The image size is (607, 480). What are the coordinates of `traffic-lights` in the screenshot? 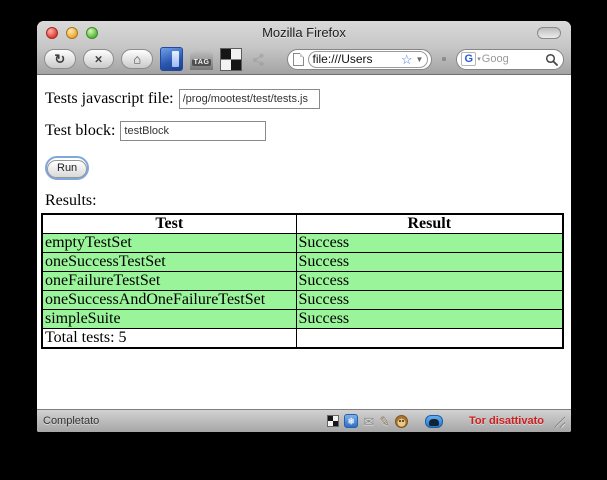 It's located at (72, 33).